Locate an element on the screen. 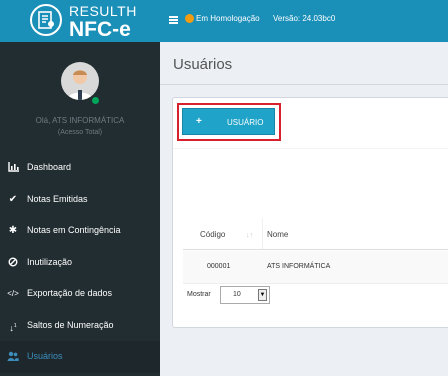 The width and height of the screenshot is (448, 376). page-title: Usuários is located at coordinates (203, 64).